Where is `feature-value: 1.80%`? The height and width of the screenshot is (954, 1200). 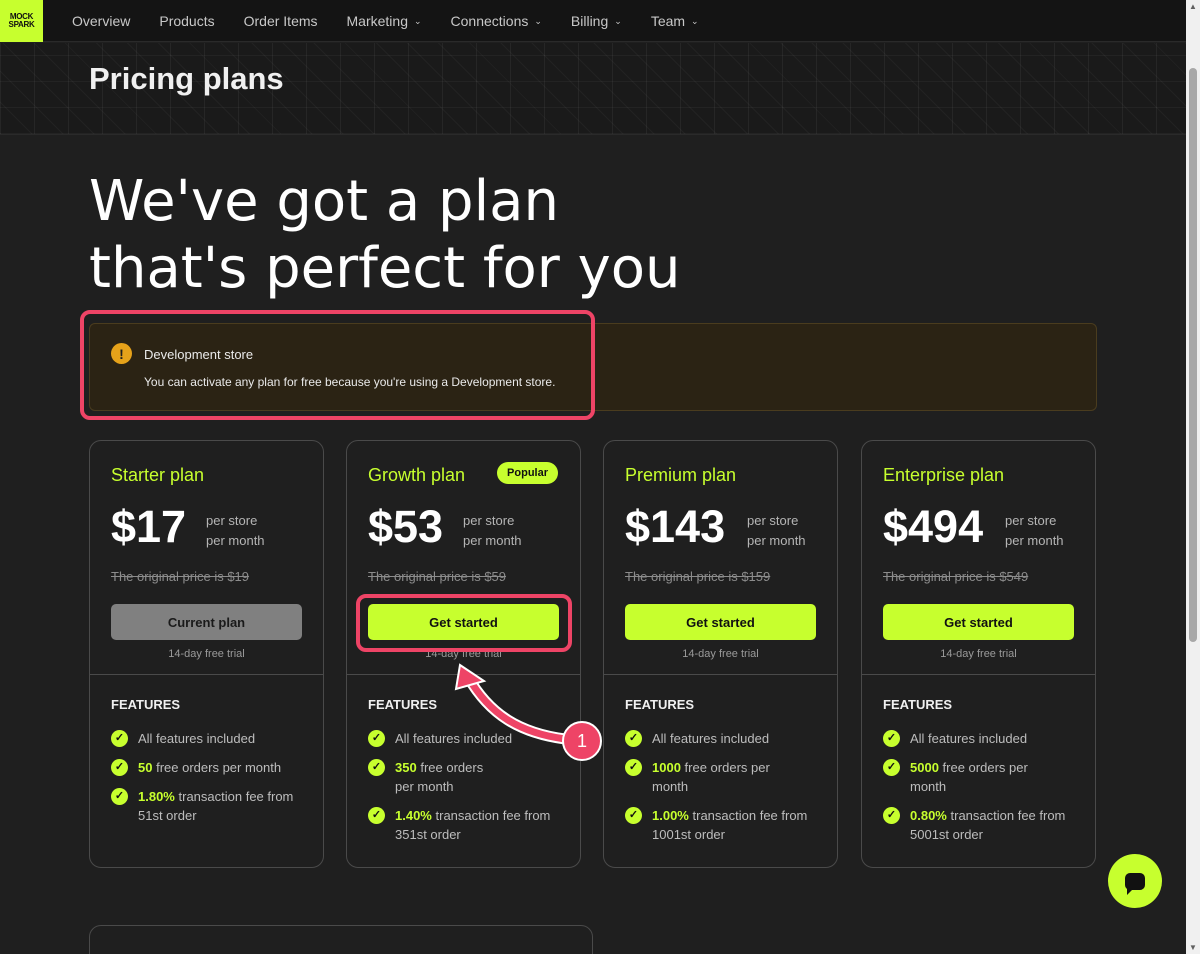 feature-value: 1.80% is located at coordinates (156, 796).